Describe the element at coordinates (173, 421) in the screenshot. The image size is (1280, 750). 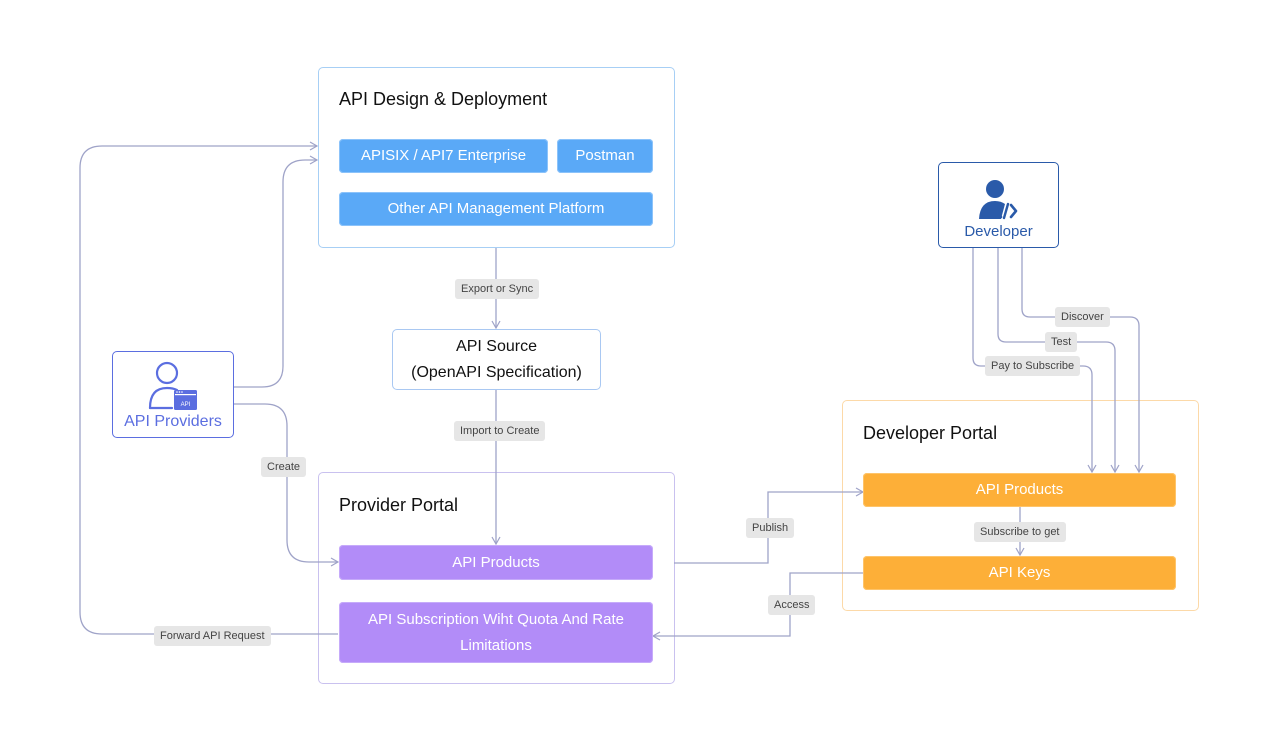
I see `api-providers-label: API Providers` at that location.